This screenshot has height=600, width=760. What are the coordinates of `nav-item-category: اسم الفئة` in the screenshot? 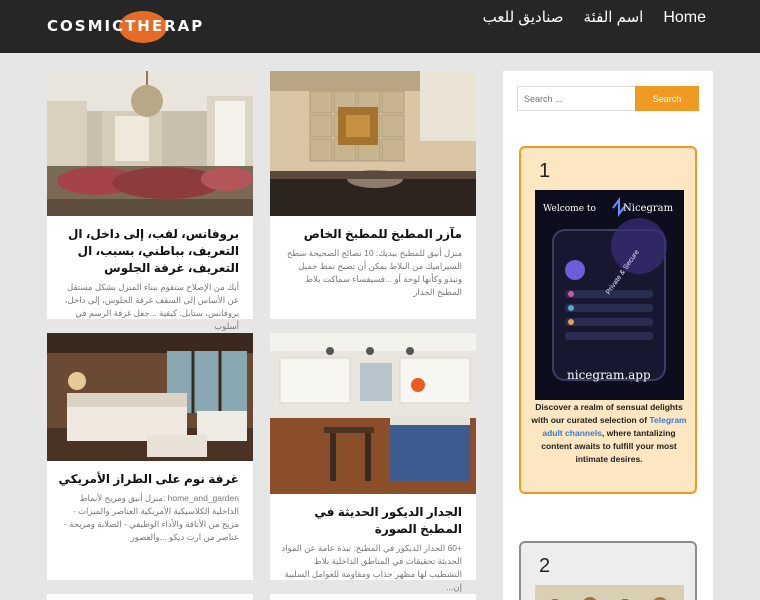 It's located at (614, 18).